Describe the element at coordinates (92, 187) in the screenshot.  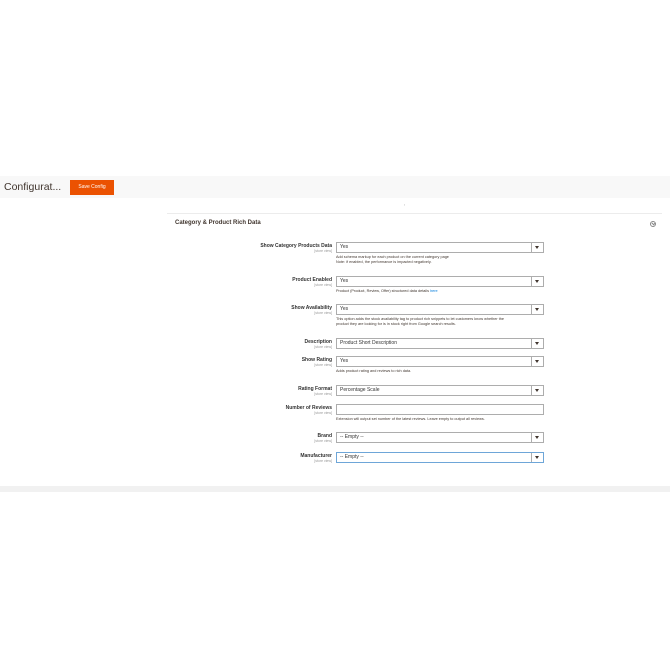
I see `save-config-button: Save Config` at that location.